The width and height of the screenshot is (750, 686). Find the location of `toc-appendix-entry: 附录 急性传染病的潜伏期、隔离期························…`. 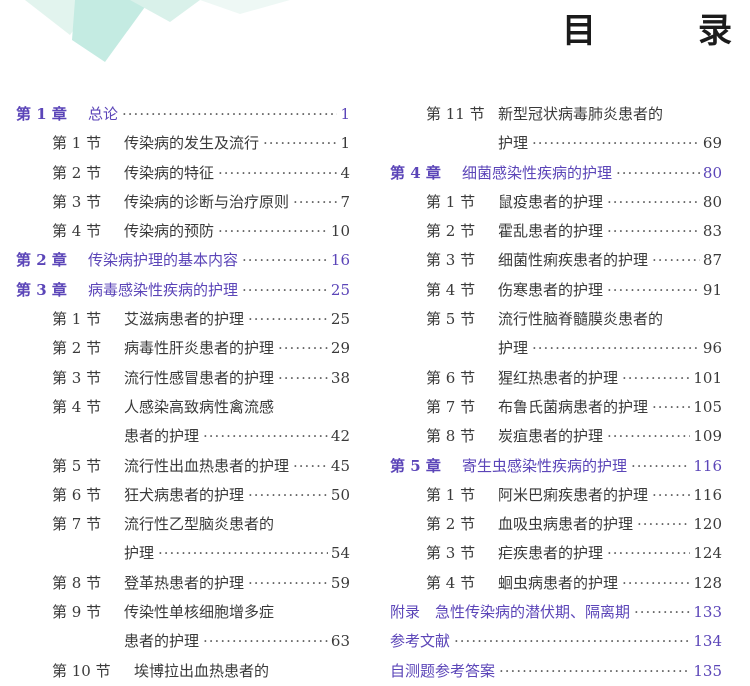

toc-appendix-entry: 附录 急性传染病的潜伏期、隔离期························… is located at coordinates (556, 612).